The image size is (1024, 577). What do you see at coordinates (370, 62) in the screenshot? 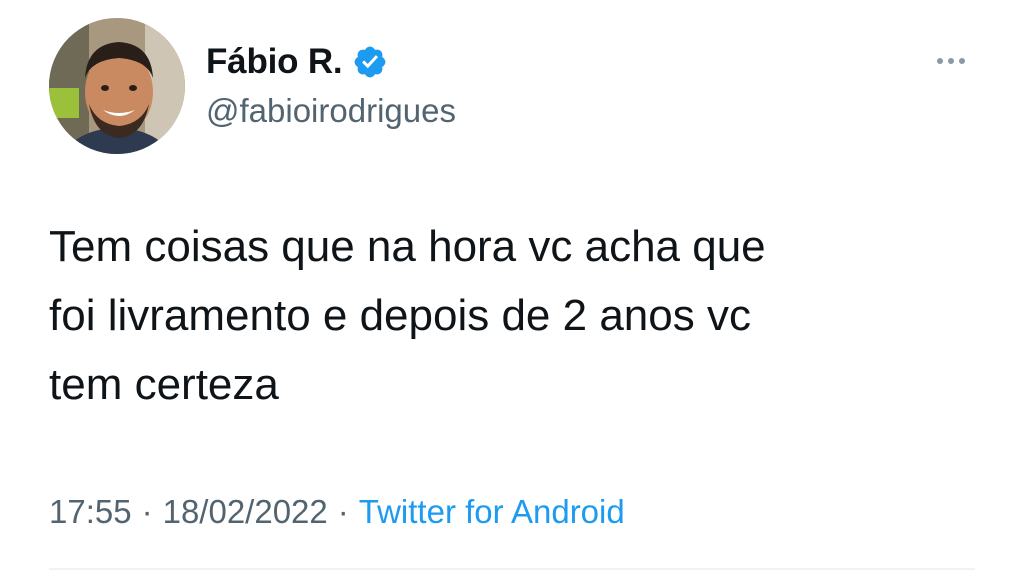
I see `verified-badge-icon` at bounding box center [370, 62].